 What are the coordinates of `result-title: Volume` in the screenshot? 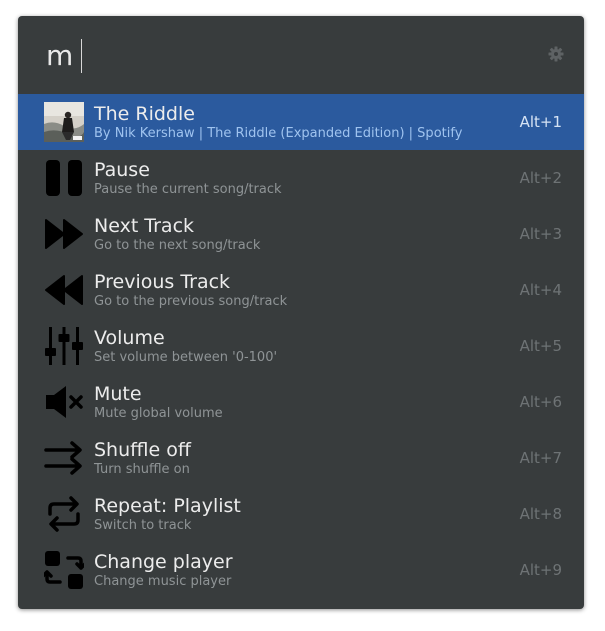 It's located at (129, 338).